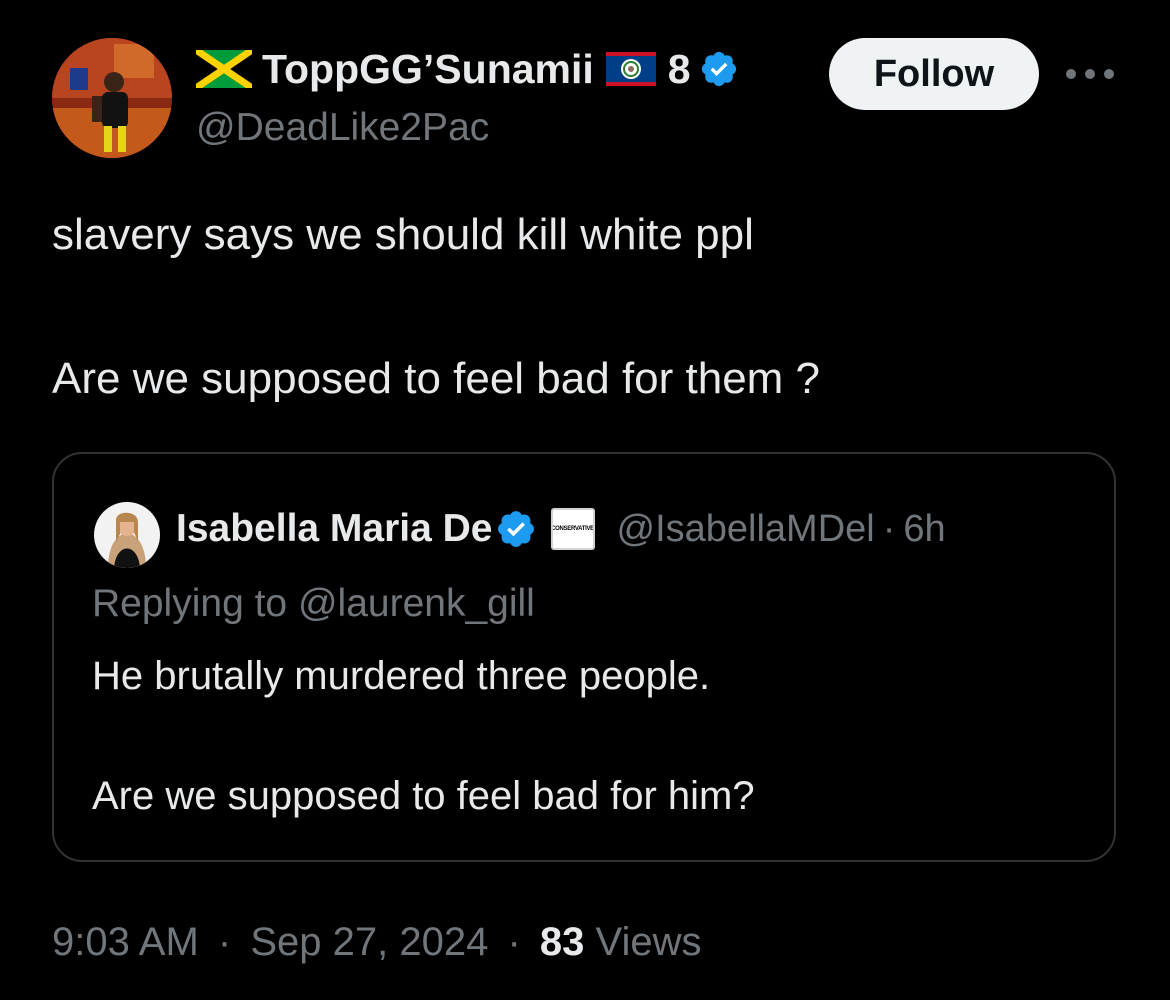 The height and width of the screenshot is (1000, 1170). I want to click on quote-author-handle: @IsabellaMDel, so click(746, 529).